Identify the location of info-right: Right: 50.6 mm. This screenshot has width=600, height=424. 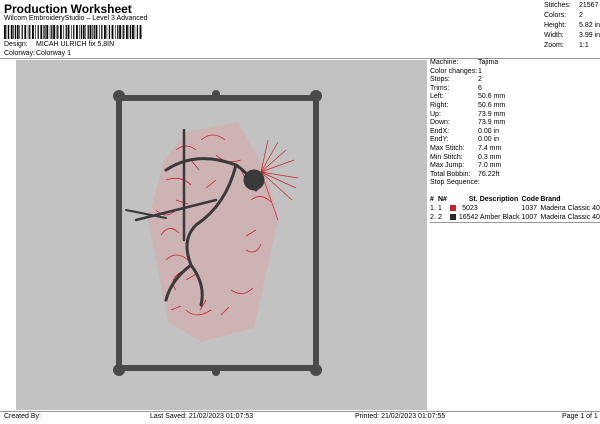
(468, 105).